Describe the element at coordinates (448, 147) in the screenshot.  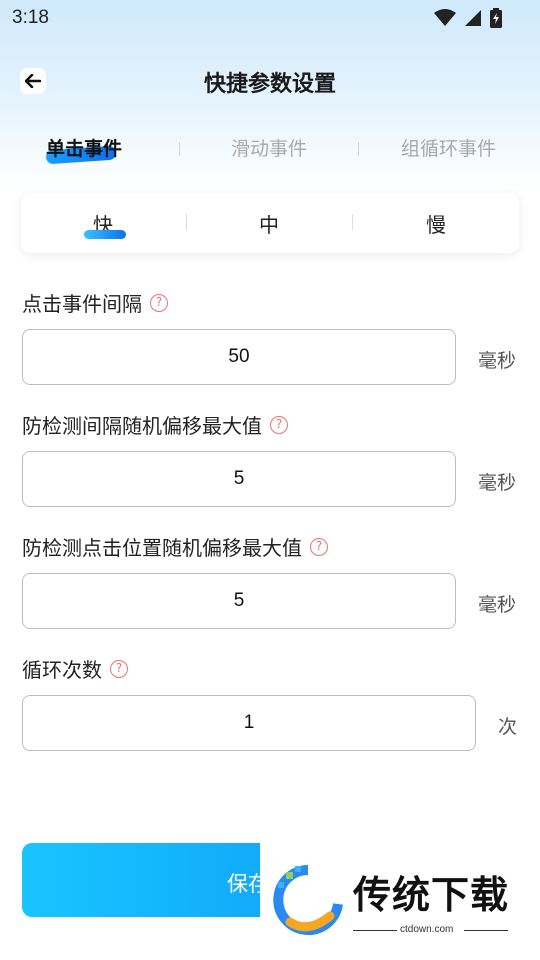
I see `tab-loop-group-event: 组循环事件` at that location.